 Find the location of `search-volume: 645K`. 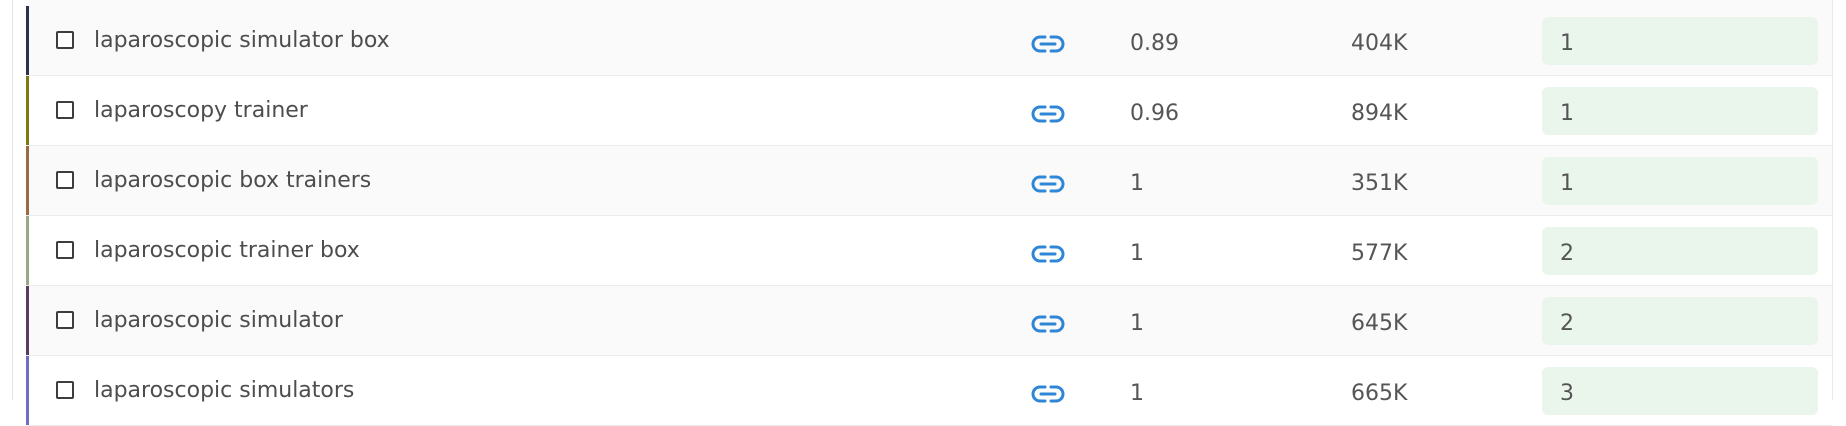

search-volume: 645K is located at coordinates (1379, 323).